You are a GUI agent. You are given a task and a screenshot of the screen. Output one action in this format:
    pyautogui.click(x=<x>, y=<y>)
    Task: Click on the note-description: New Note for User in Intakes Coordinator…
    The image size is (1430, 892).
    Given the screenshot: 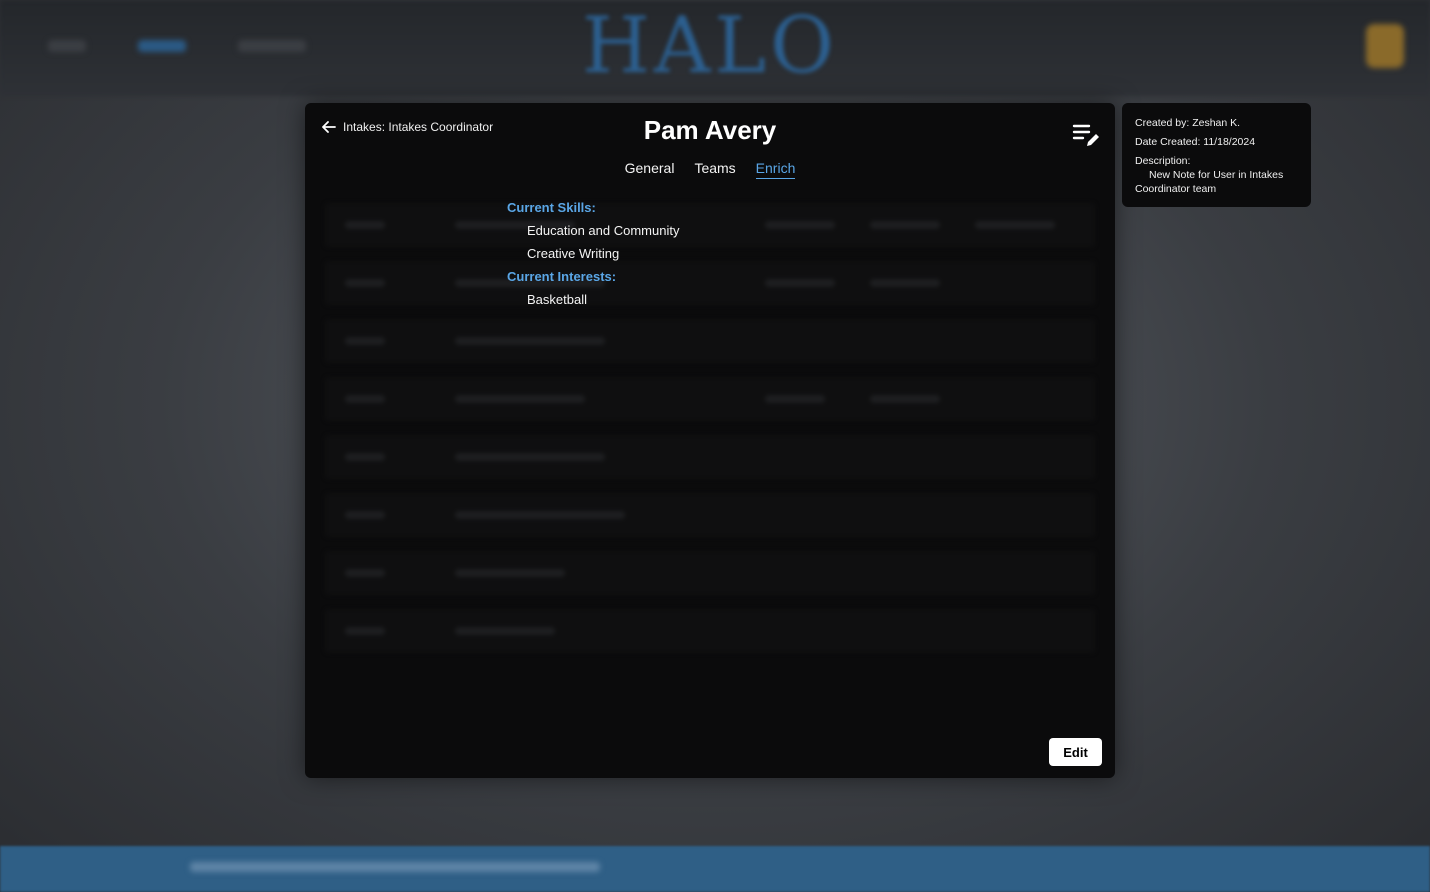 What is the action you would take?
    pyautogui.click(x=1209, y=182)
    